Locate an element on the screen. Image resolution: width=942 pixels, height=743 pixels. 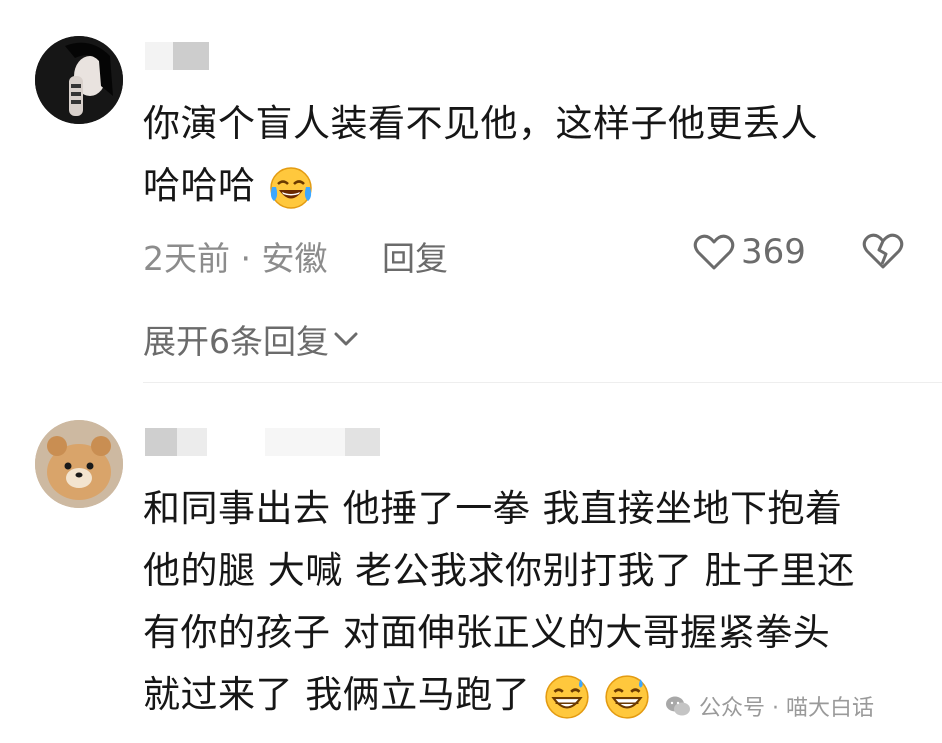
comment-line: 哈哈哈 is located at coordinates (480, 186).